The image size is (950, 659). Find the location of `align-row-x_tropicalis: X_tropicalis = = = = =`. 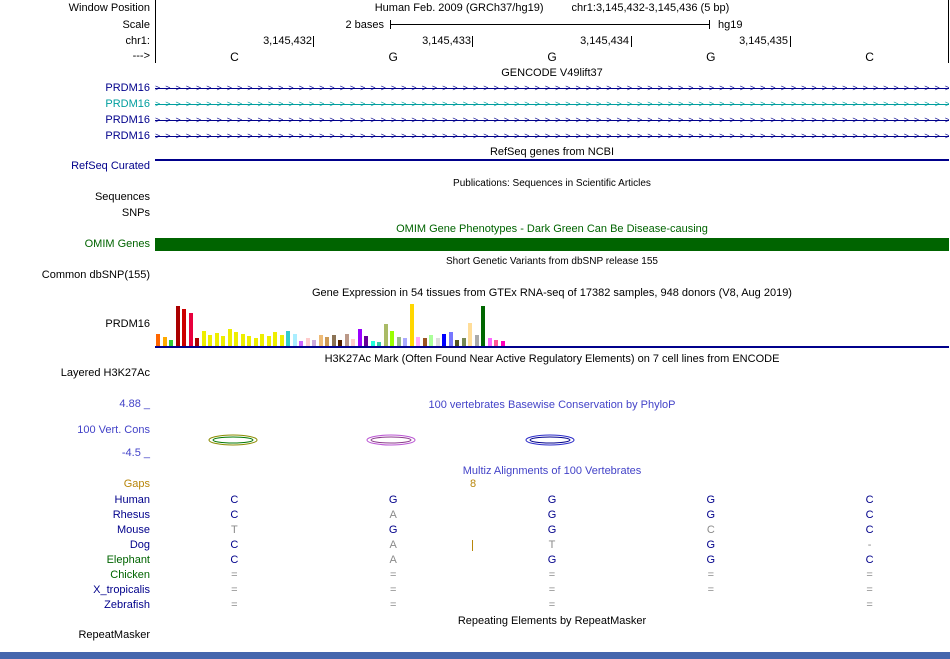

align-row-x_tropicalis: X_tropicalis = = = = = is located at coordinates (475, 590).